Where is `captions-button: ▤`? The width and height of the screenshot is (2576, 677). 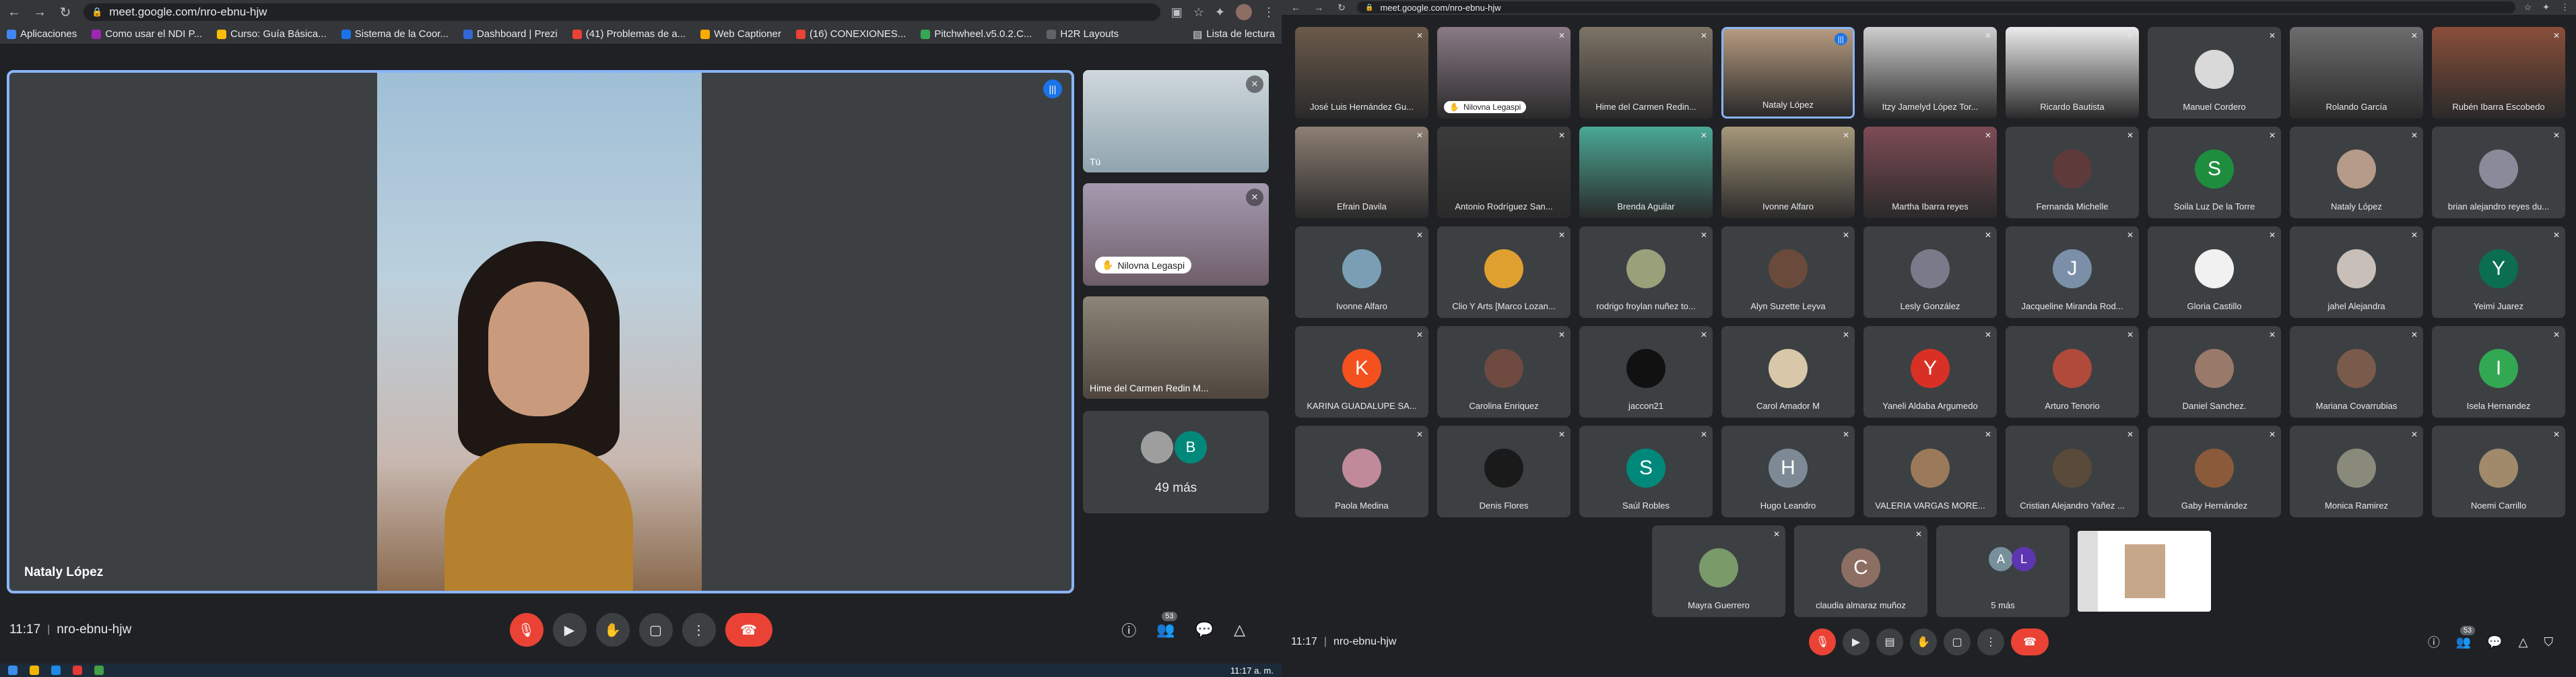 captions-button: ▤ is located at coordinates (1889, 641).